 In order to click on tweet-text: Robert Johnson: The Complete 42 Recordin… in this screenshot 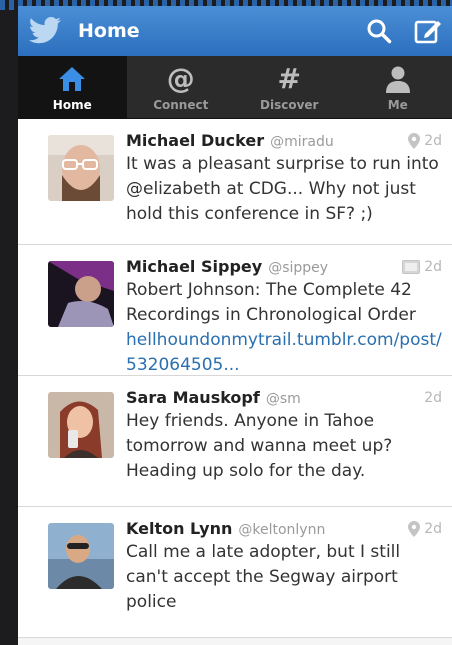, I will do `click(286, 328)`.